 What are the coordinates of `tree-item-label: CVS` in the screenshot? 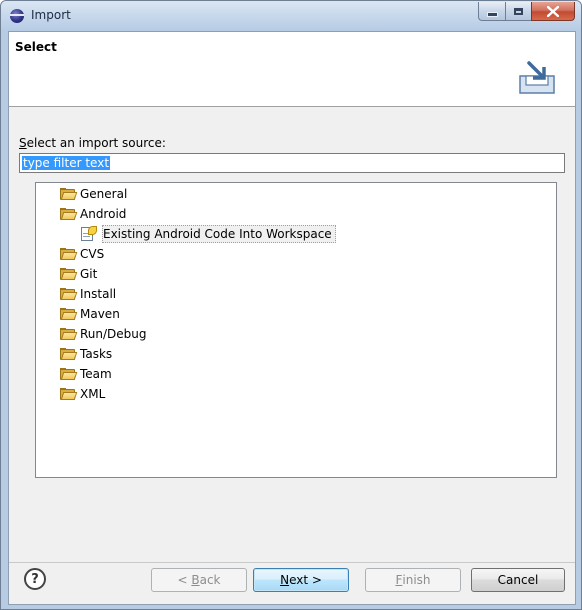 It's located at (92, 254).